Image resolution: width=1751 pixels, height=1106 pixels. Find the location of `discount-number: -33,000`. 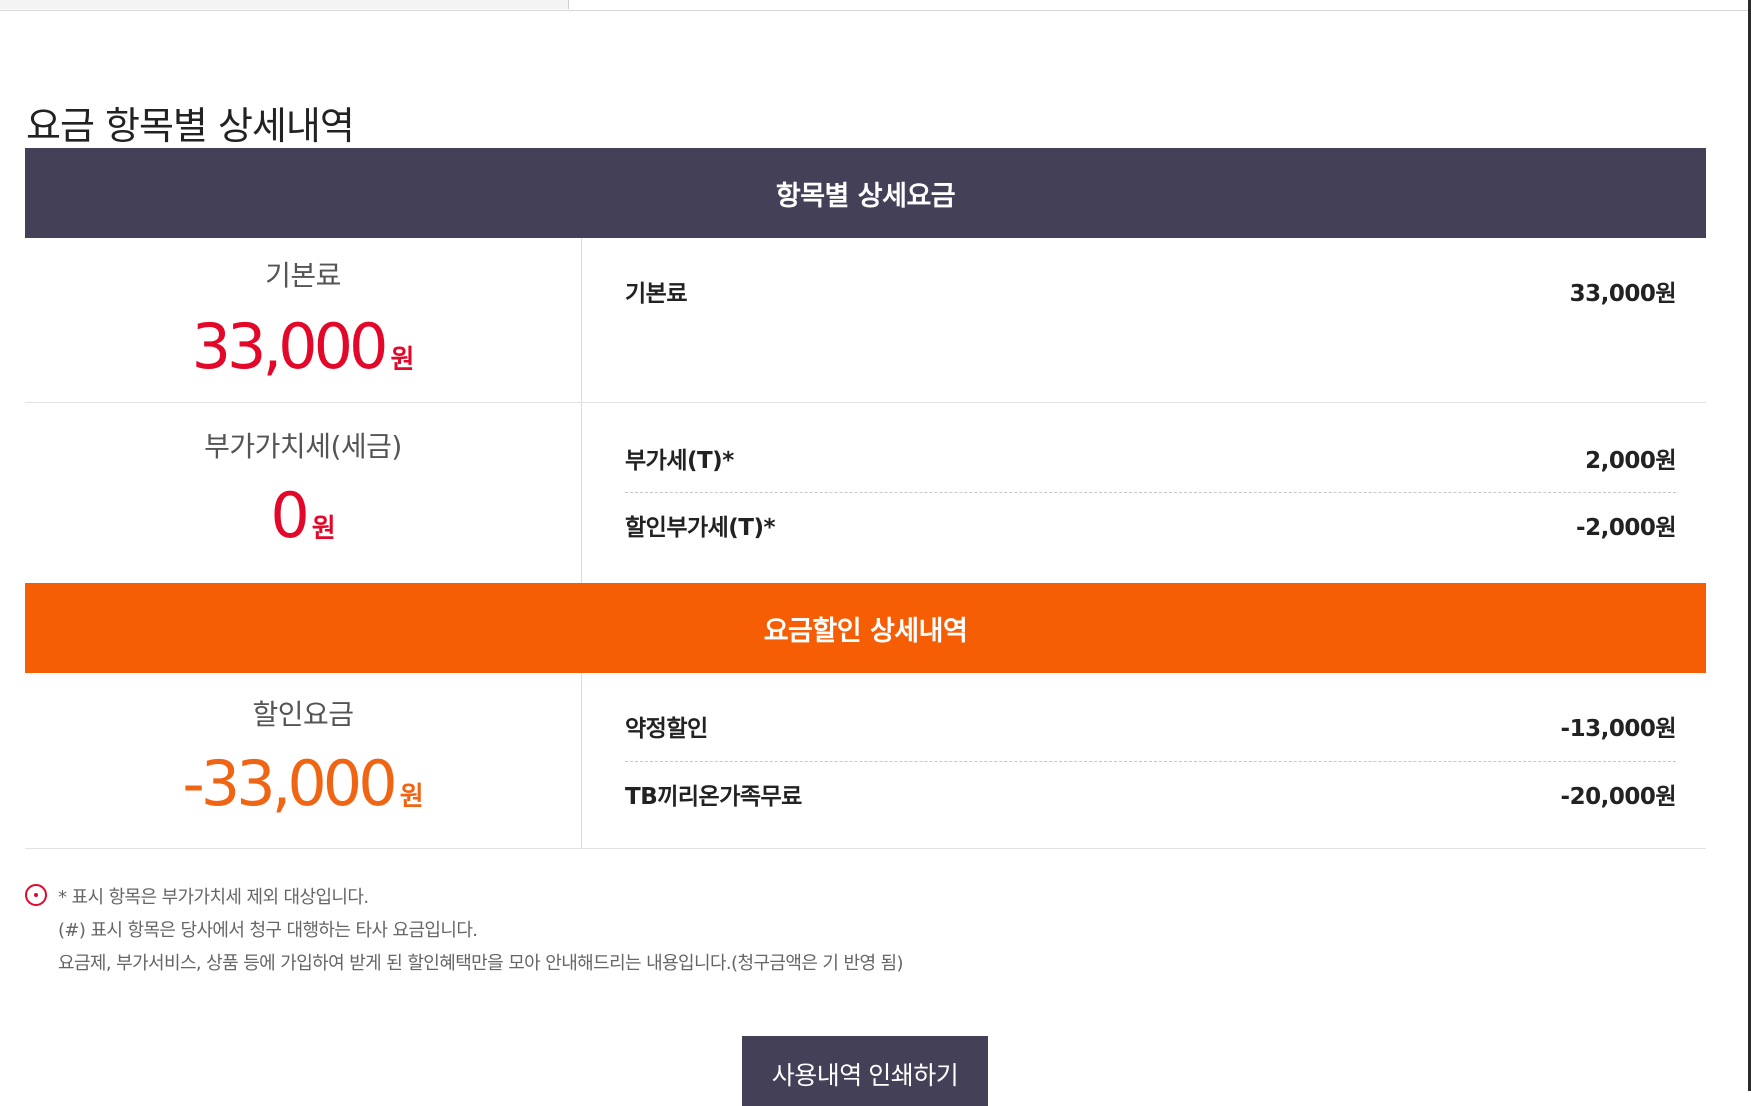

discount-number: -33,000 is located at coordinates (289, 783).